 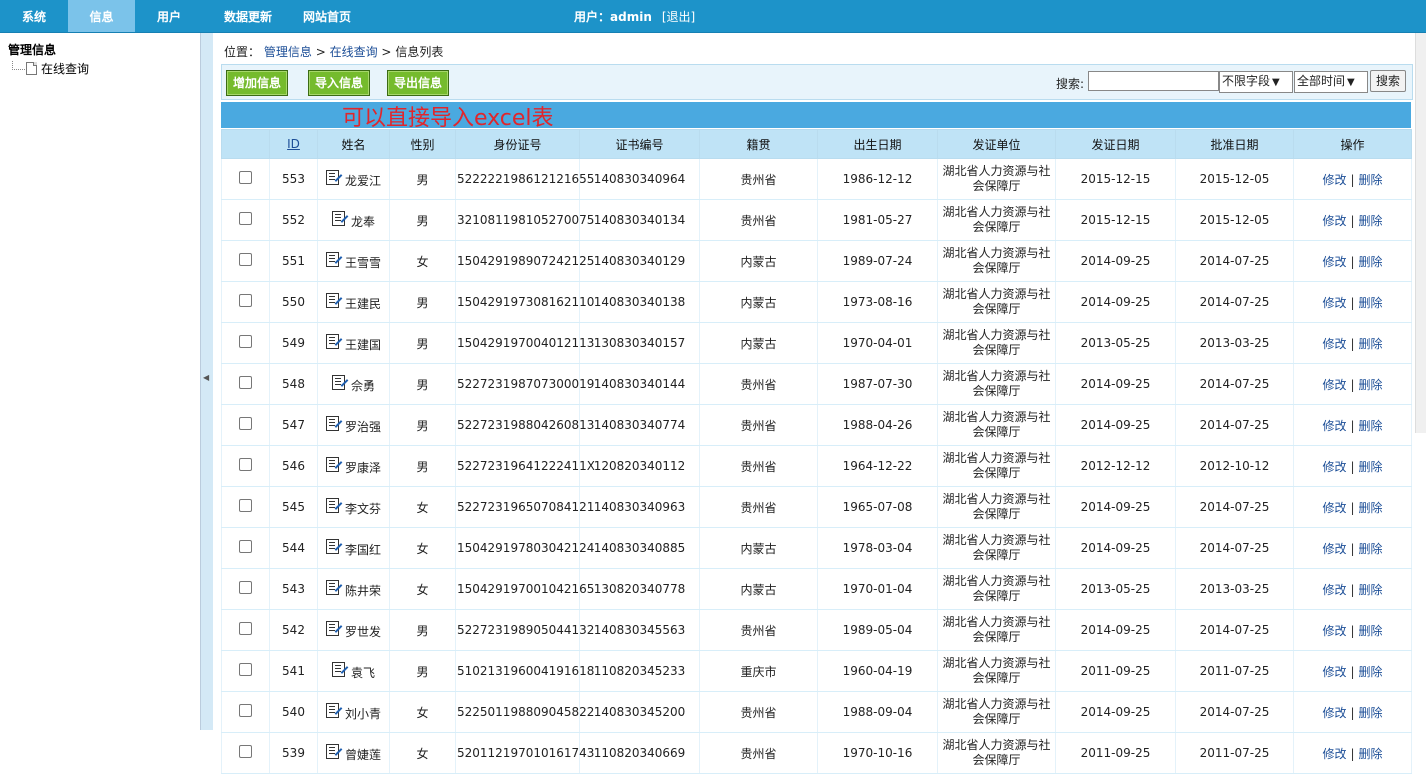 What do you see at coordinates (877, 179) in the screenshot?
I see `birth-cell: 1986-12-12` at bounding box center [877, 179].